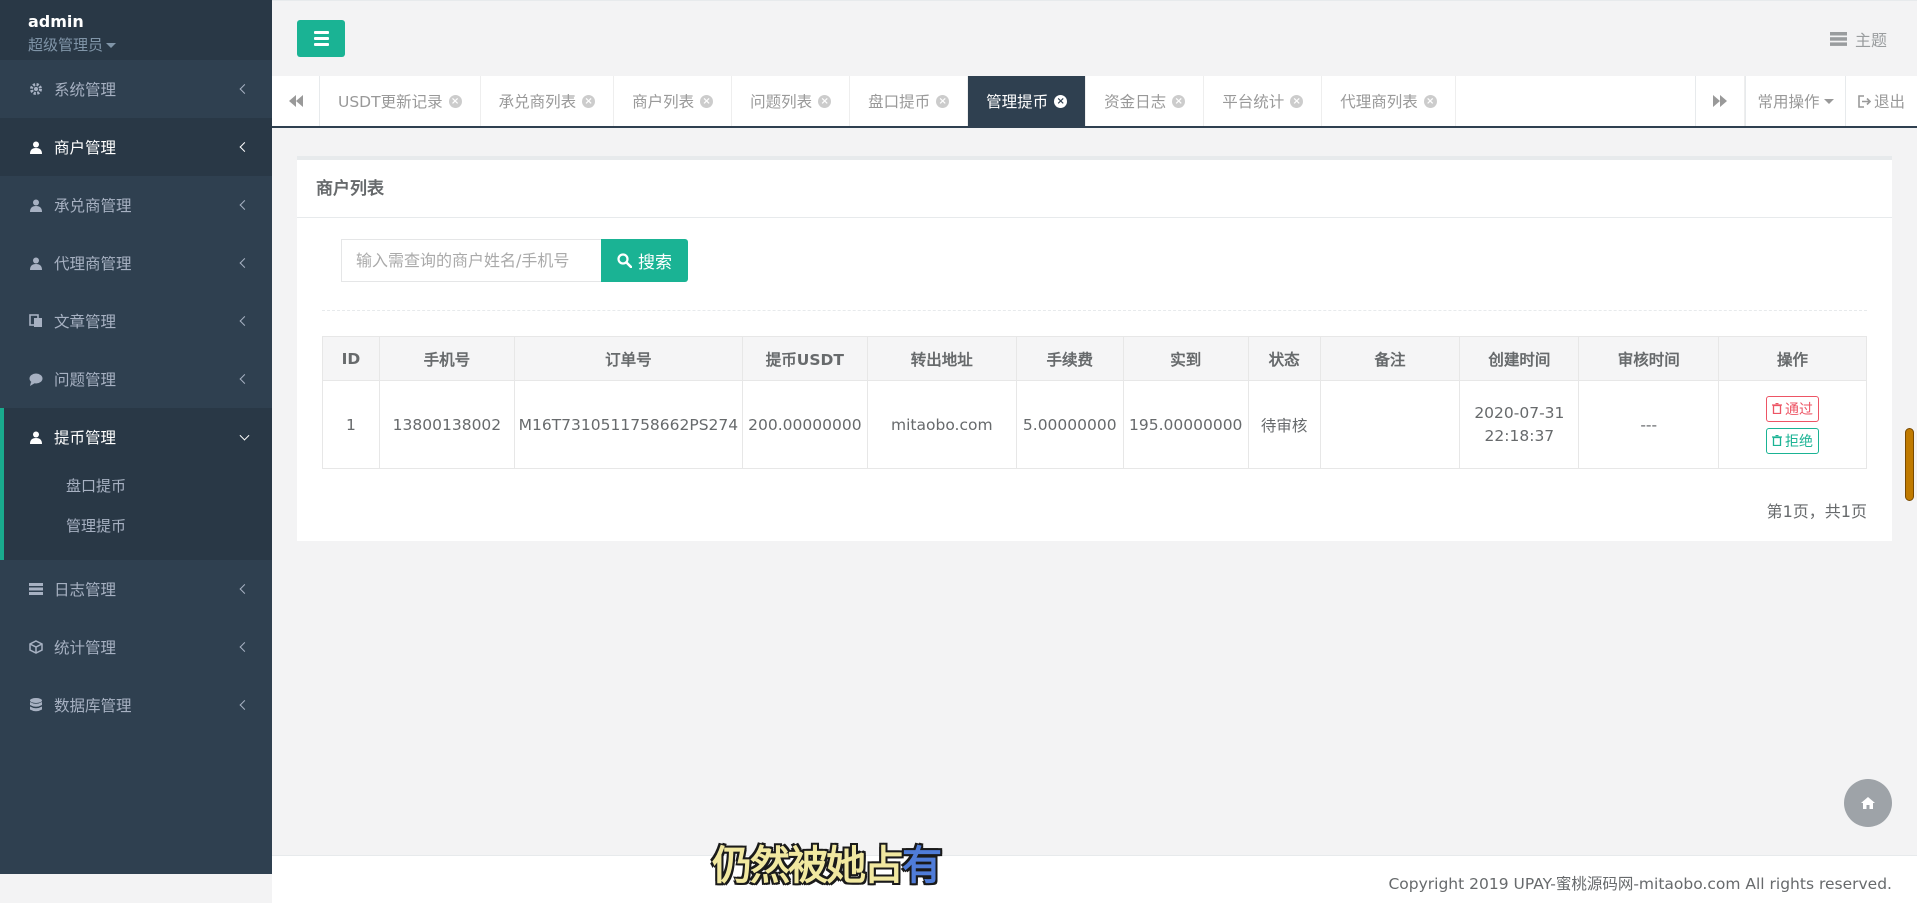 This screenshot has height=903, width=1917. Describe the element at coordinates (1284, 424) in the screenshot. I see `cell-status: 待审核` at that location.